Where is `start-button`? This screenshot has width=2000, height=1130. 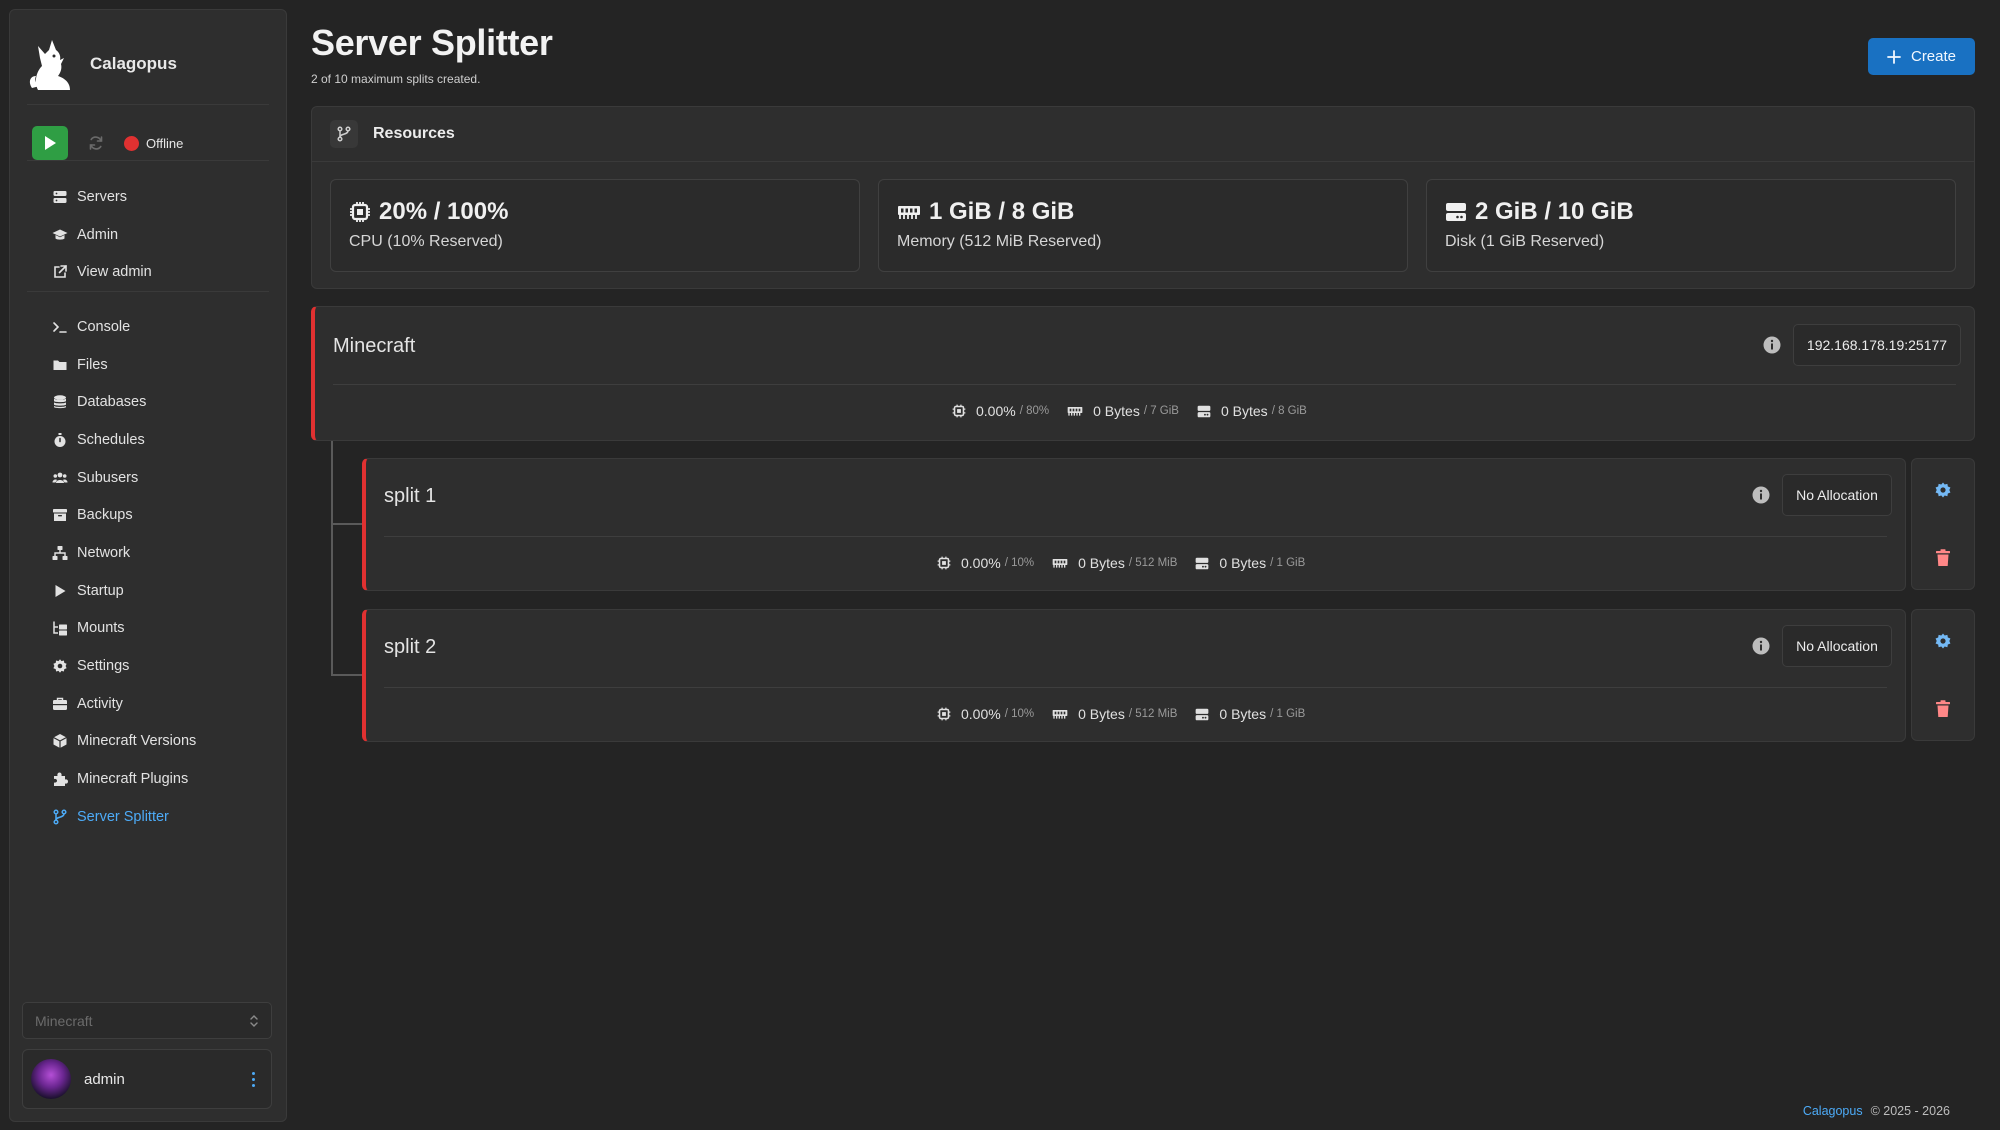
start-button is located at coordinates (50, 143).